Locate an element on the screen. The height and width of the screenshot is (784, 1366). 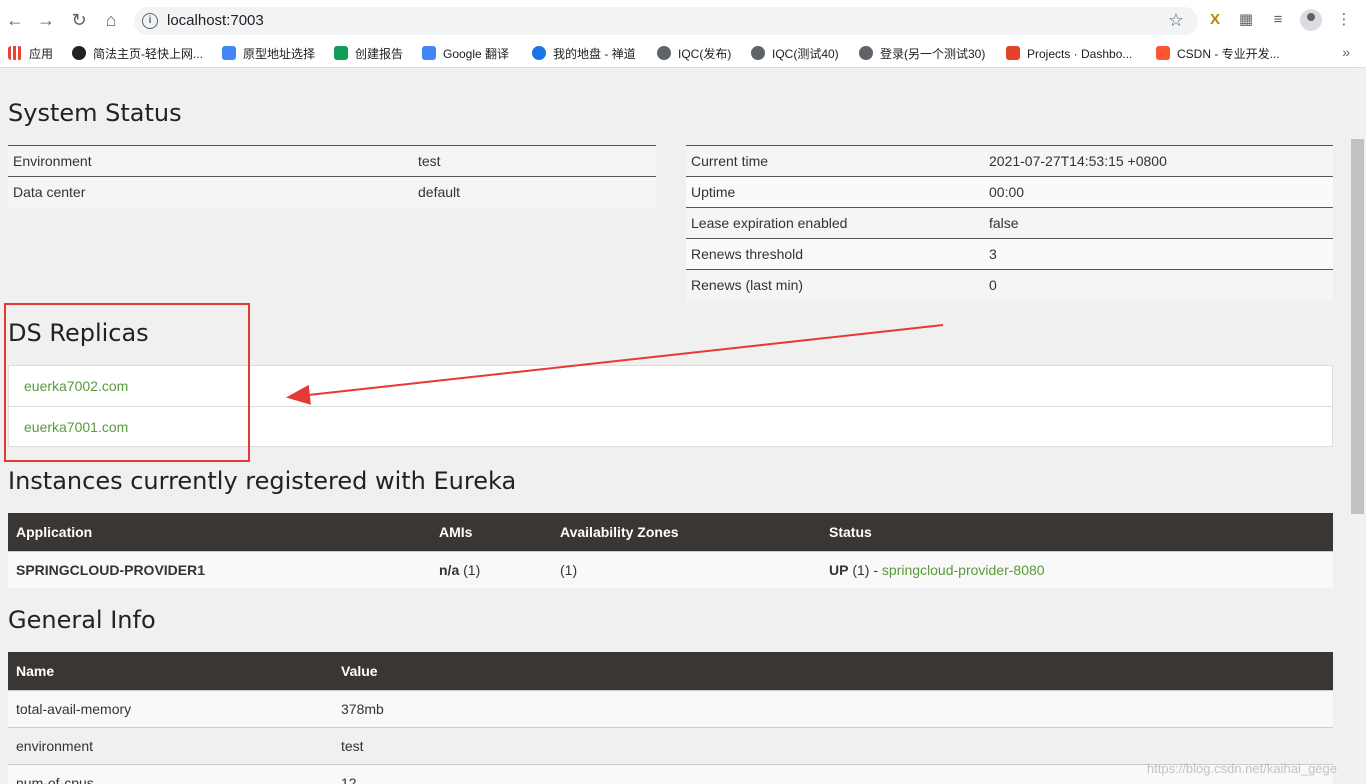
page-scrollbar is located at coordinates (1357, 426).